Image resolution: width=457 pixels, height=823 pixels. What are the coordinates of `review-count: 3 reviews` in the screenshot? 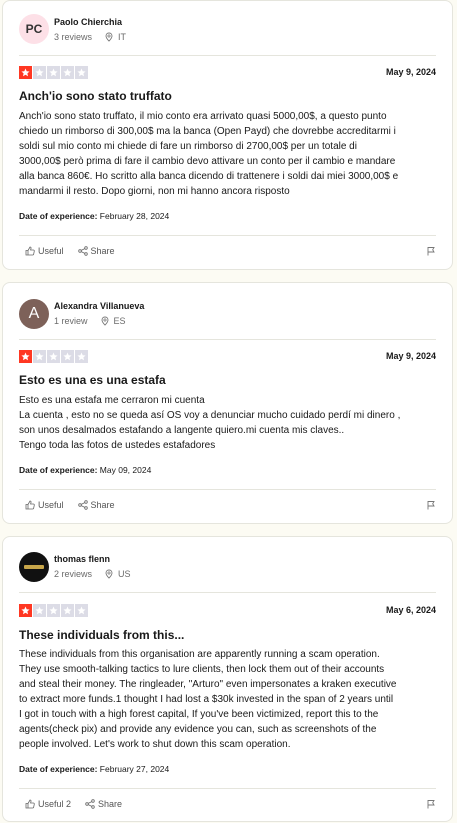 It's located at (73, 37).